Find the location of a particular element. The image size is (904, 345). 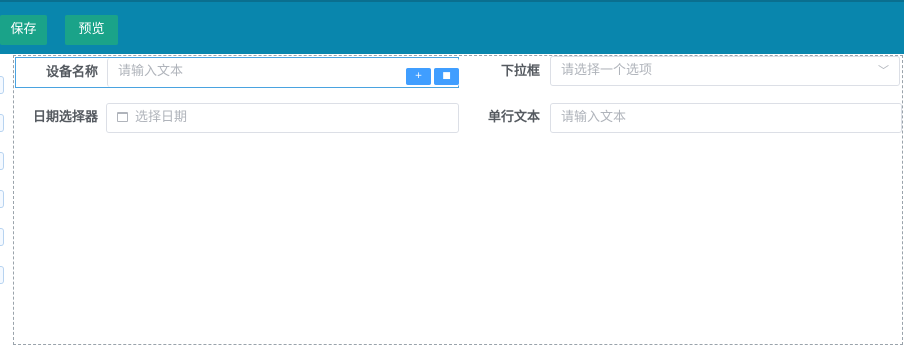

plus-icon: + is located at coordinates (418, 76).